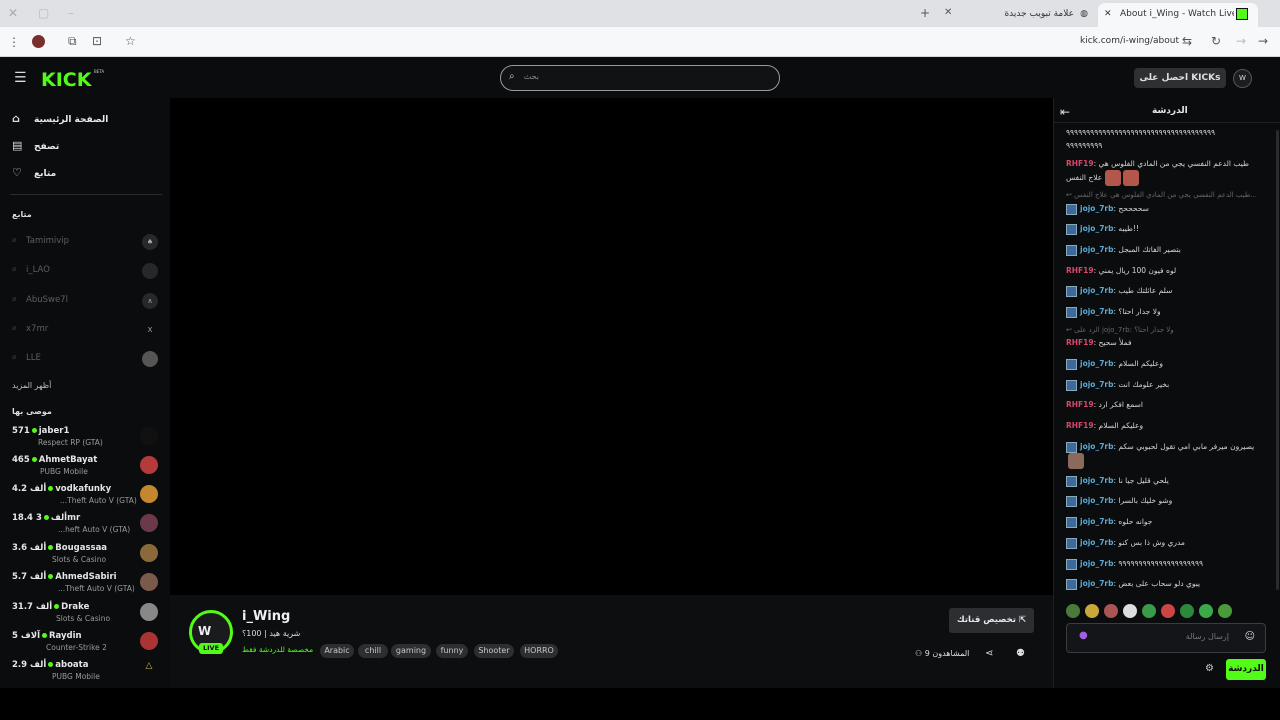 The width and height of the screenshot is (1280, 720). Describe the element at coordinates (86, 301) in the screenshot. I see `following-item: ⌀ AbuSwe7l ∧` at that location.